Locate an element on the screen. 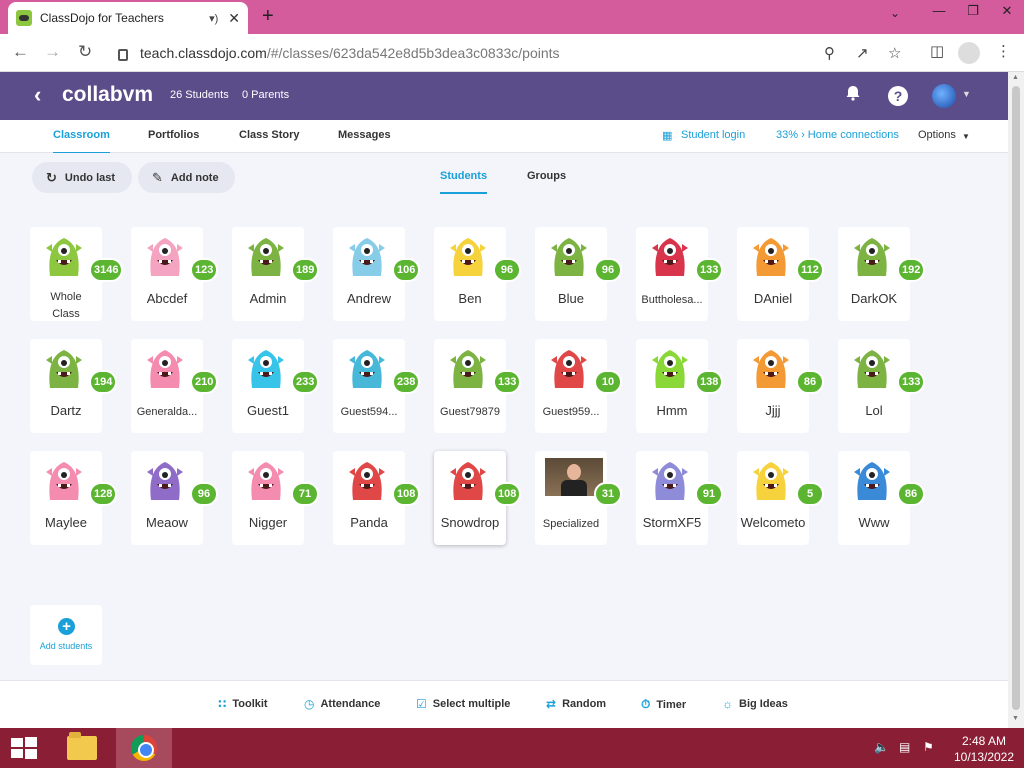  tab-students: Students is located at coordinates (464, 182).